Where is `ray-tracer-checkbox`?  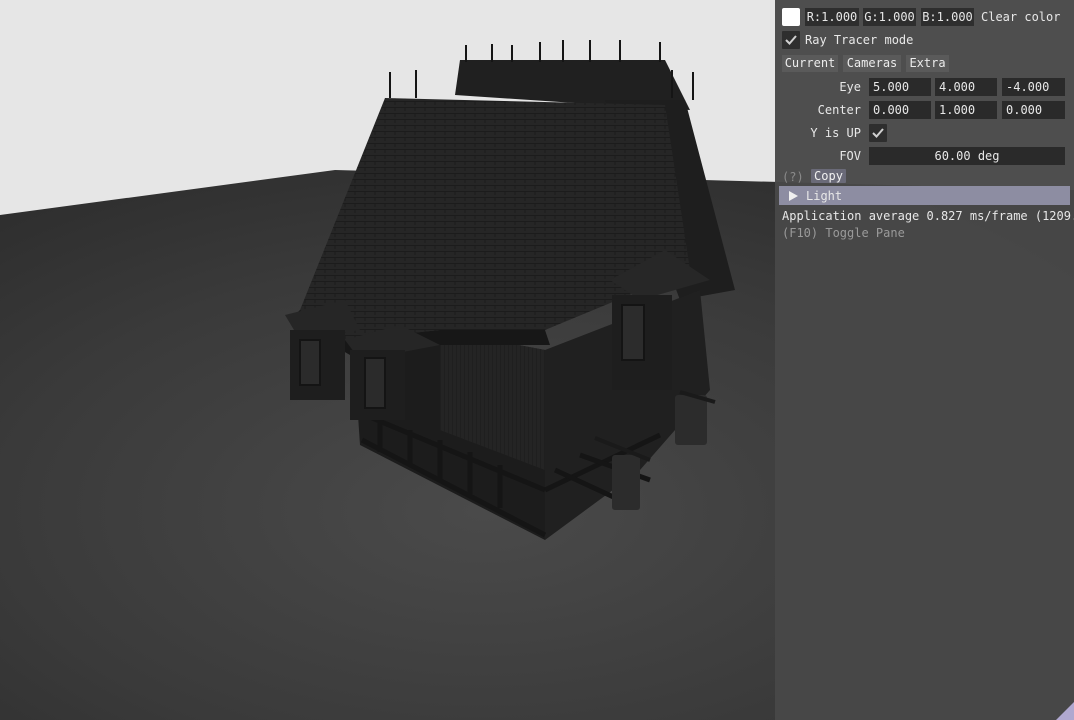 ray-tracer-checkbox is located at coordinates (791, 40).